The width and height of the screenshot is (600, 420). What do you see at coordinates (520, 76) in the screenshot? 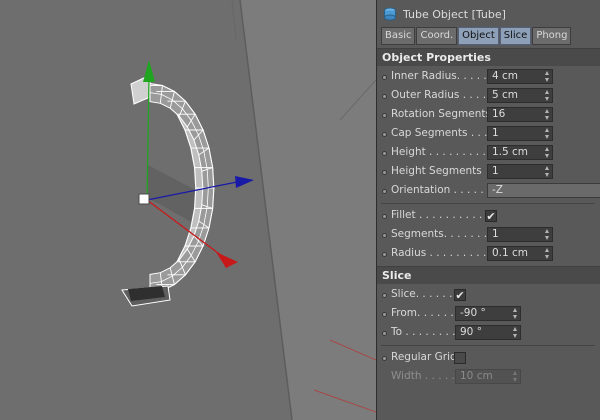
I see `inner-radius-input: 4 cm` at bounding box center [520, 76].